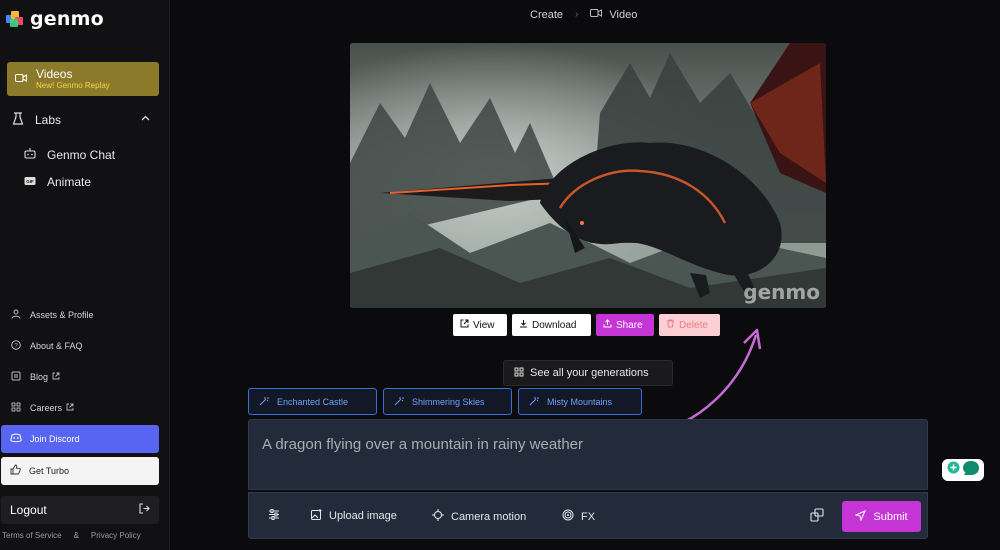 The height and width of the screenshot is (550, 1000). I want to click on chevron-right-icon: ›, so click(577, 14).